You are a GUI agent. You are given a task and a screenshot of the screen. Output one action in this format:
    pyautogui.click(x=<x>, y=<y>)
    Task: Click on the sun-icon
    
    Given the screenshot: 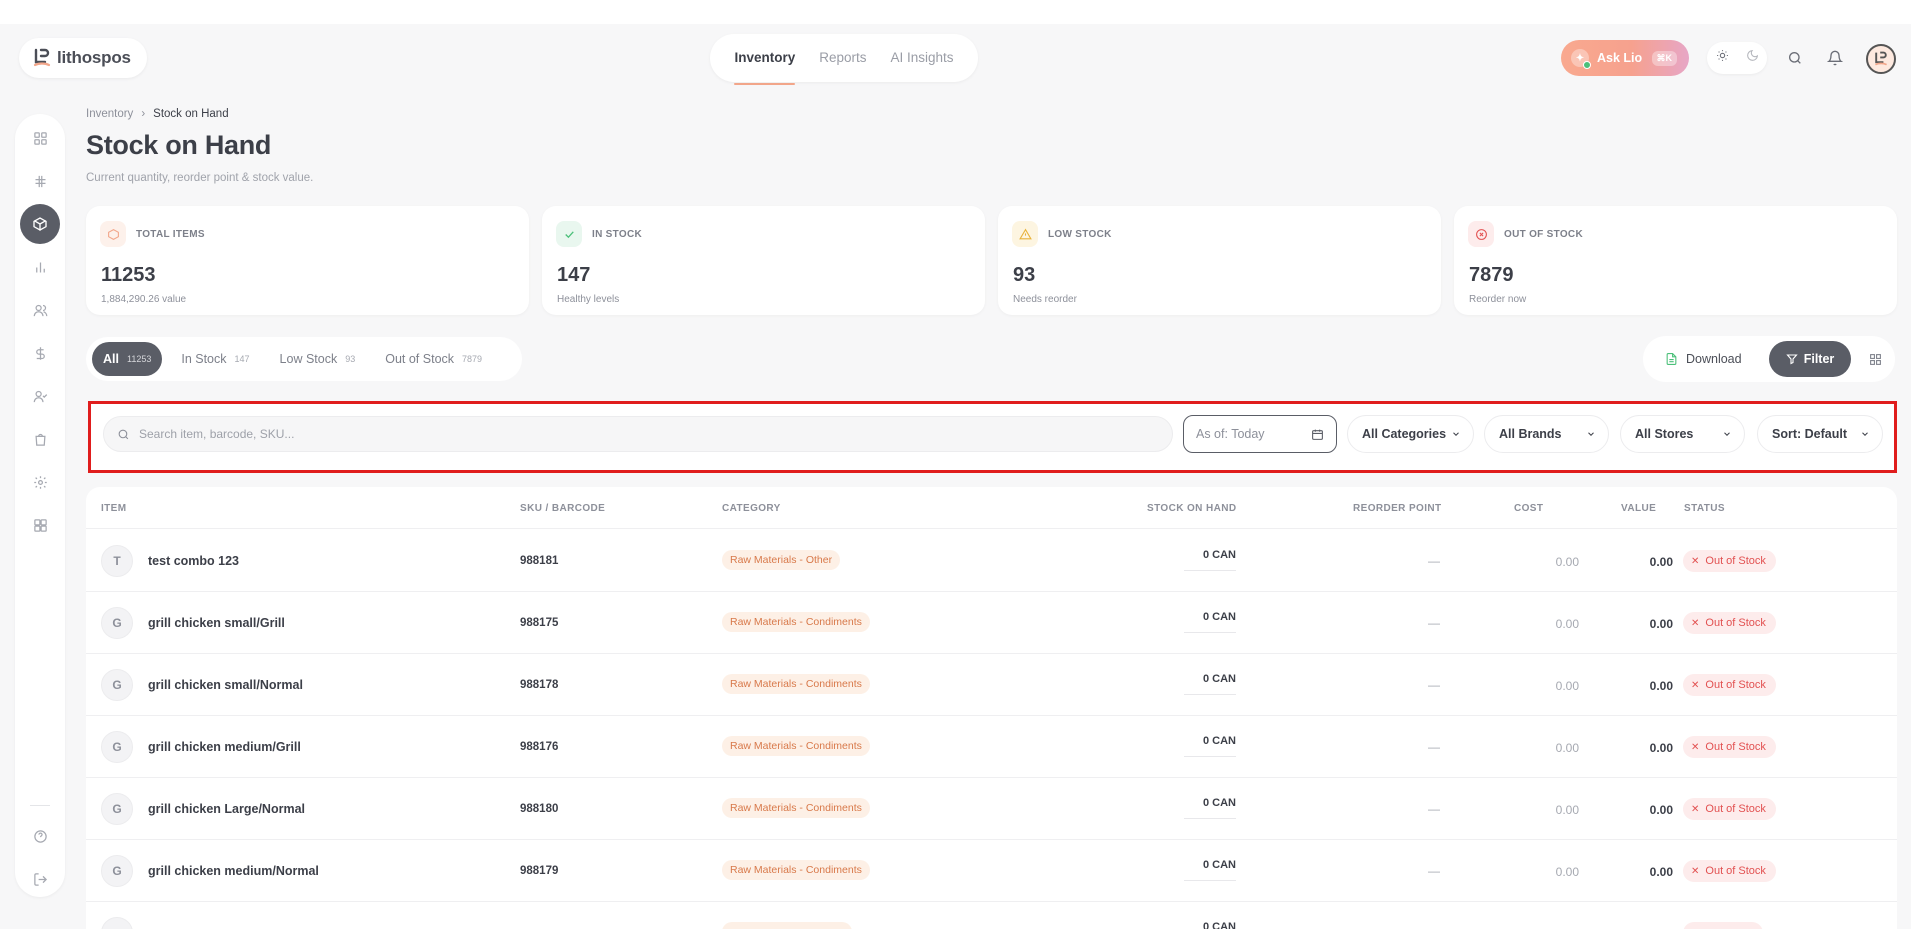 What is the action you would take?
    pyautogui.click(x=1722, y=58)
    